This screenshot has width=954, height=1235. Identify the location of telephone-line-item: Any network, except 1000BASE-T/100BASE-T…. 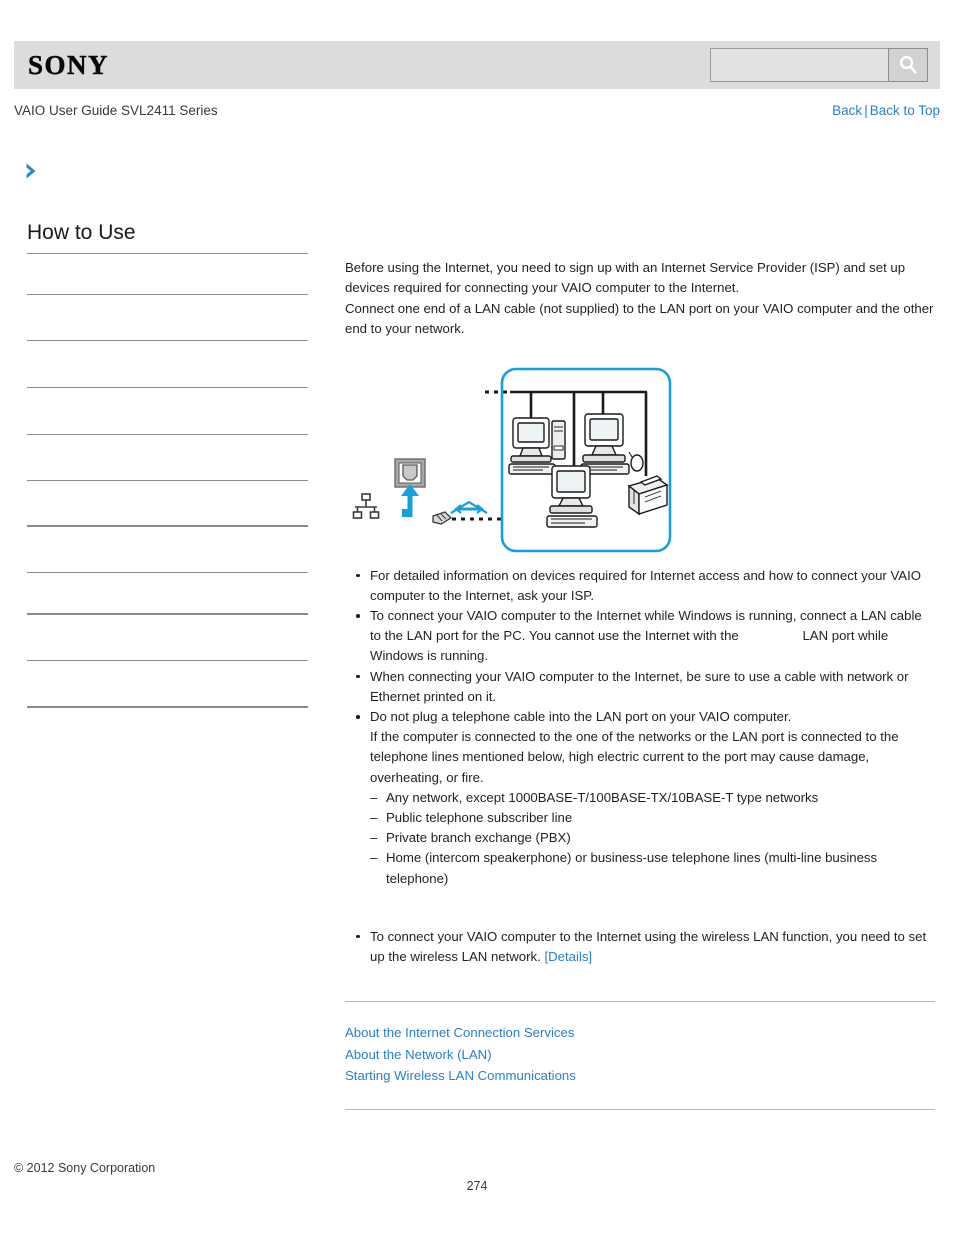
(652, 798).